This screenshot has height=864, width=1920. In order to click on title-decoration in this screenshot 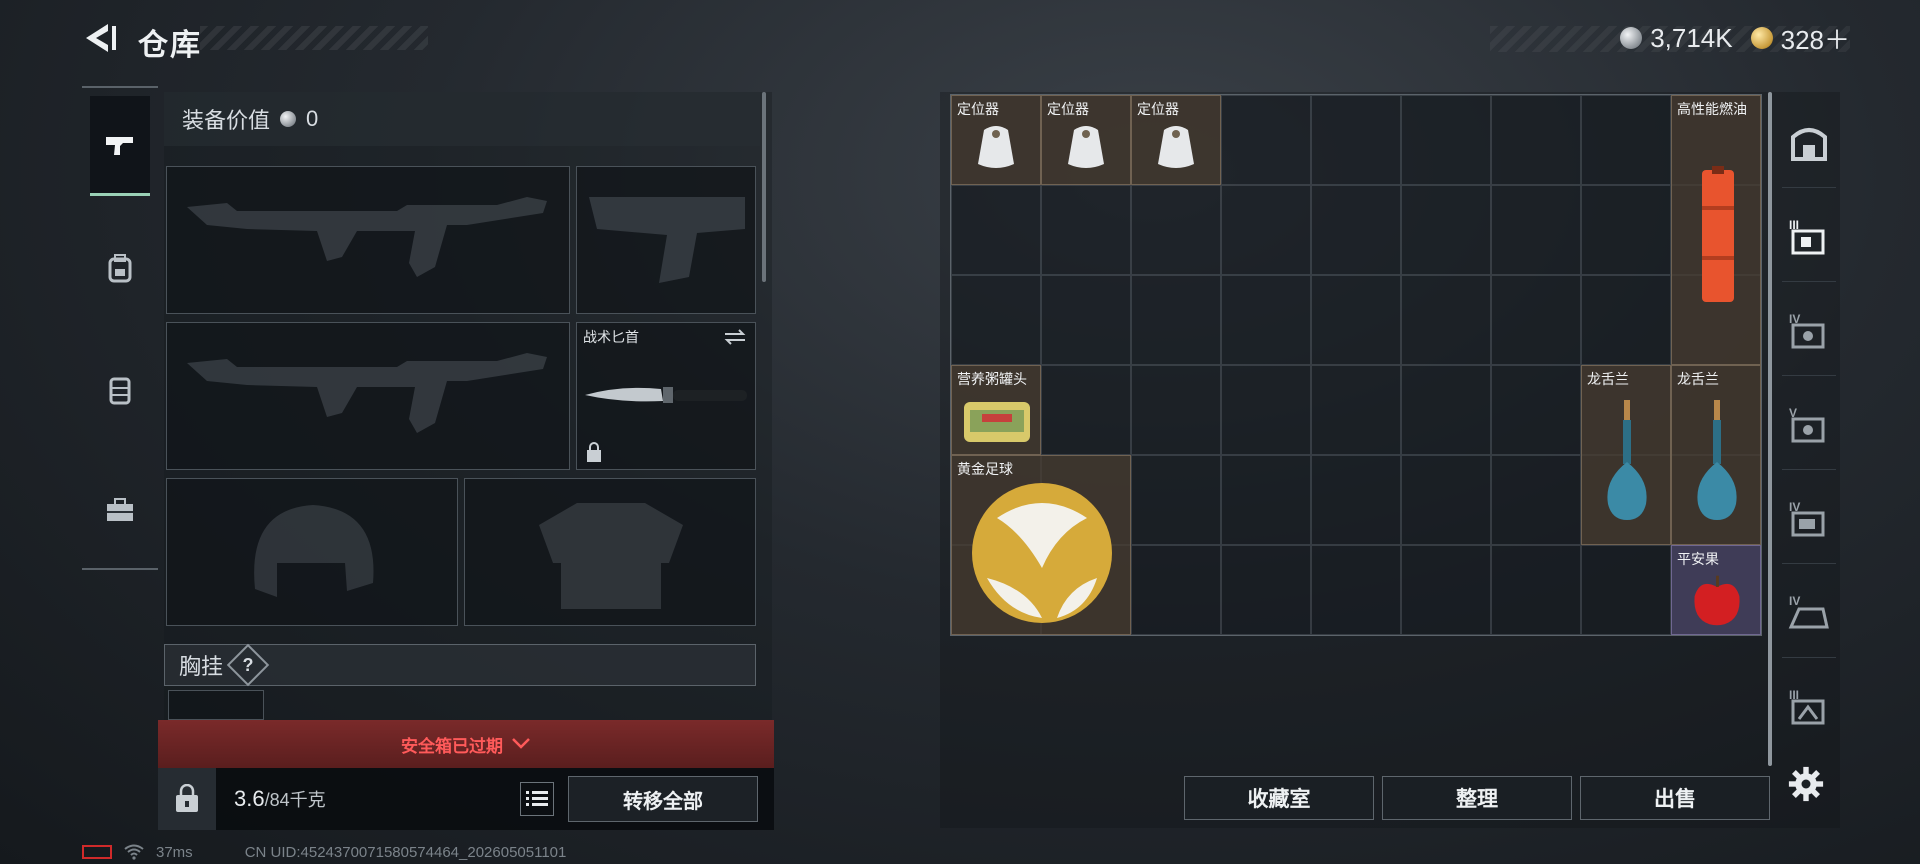, I will do `click(314, 38)`.